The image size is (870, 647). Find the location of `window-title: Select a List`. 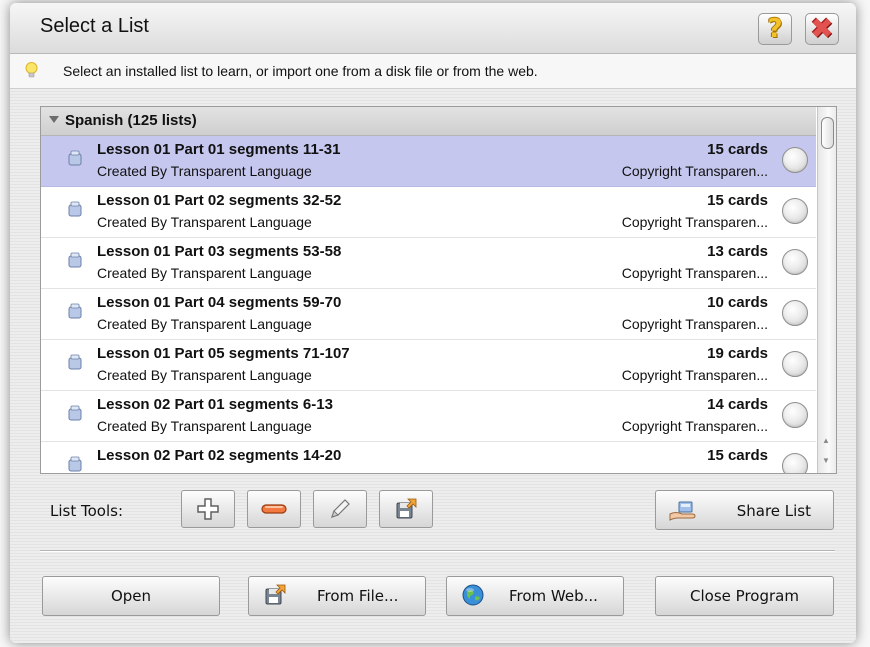

window-title: Select a List is located at coordinates (94, 26).